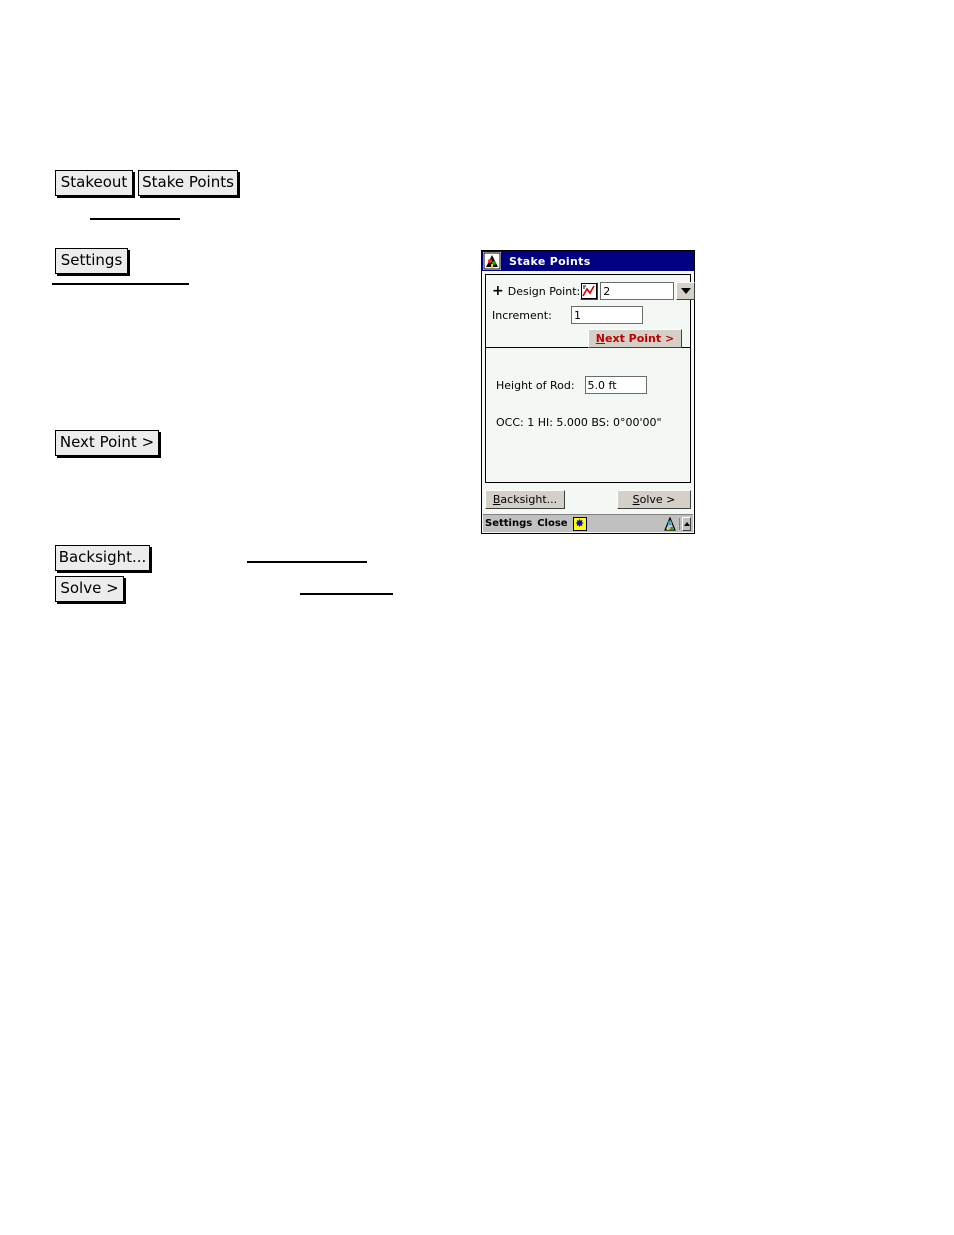  Describe the element at coordinates (508, 523) in the screenshot. I see `taskbar-settings-menu: Settings` at that location.